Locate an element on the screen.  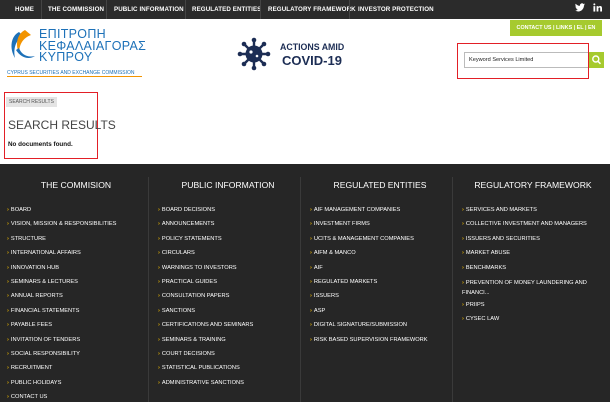
footer-link: › INTERNATIONAL AFFAIRS is located at coordinates (44, 253).